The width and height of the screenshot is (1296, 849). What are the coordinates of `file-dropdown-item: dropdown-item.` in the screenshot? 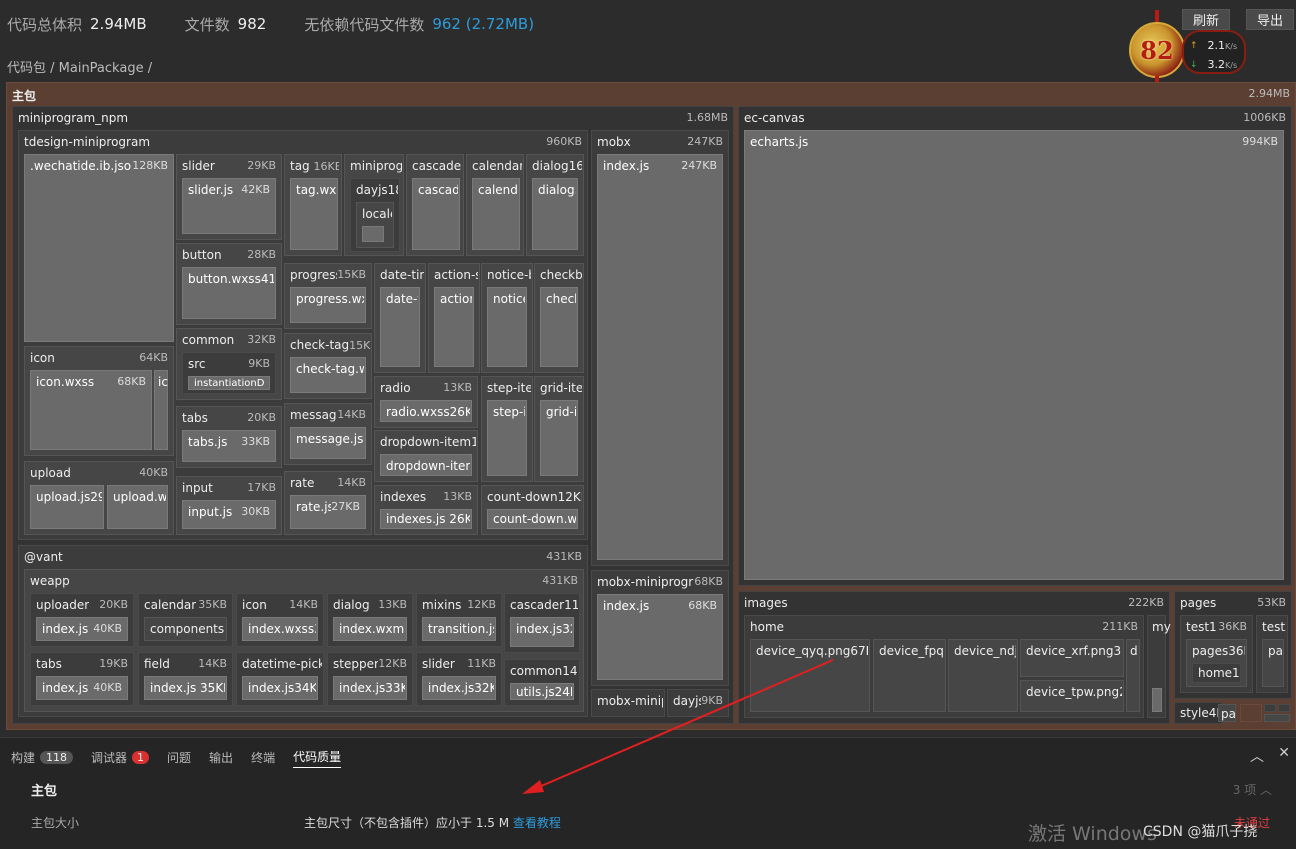 It's located at (426, 465).